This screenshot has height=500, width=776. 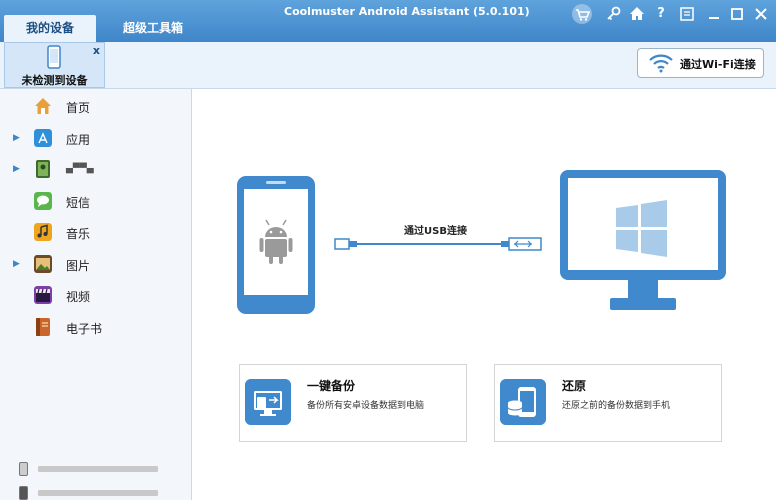 I want to click on app-store-icon, so click(x=43, y=138).